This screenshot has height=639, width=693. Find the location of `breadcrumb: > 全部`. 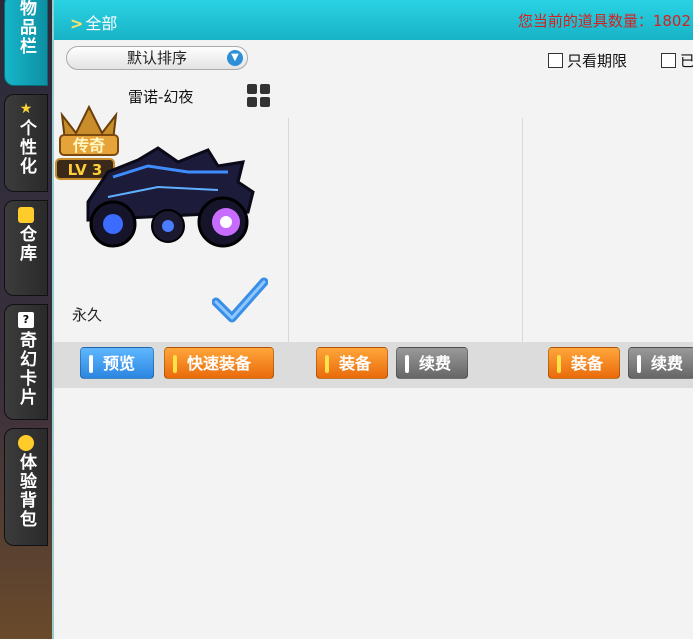

breadcrumb: > 全部 is located at coordinates (93, 22).